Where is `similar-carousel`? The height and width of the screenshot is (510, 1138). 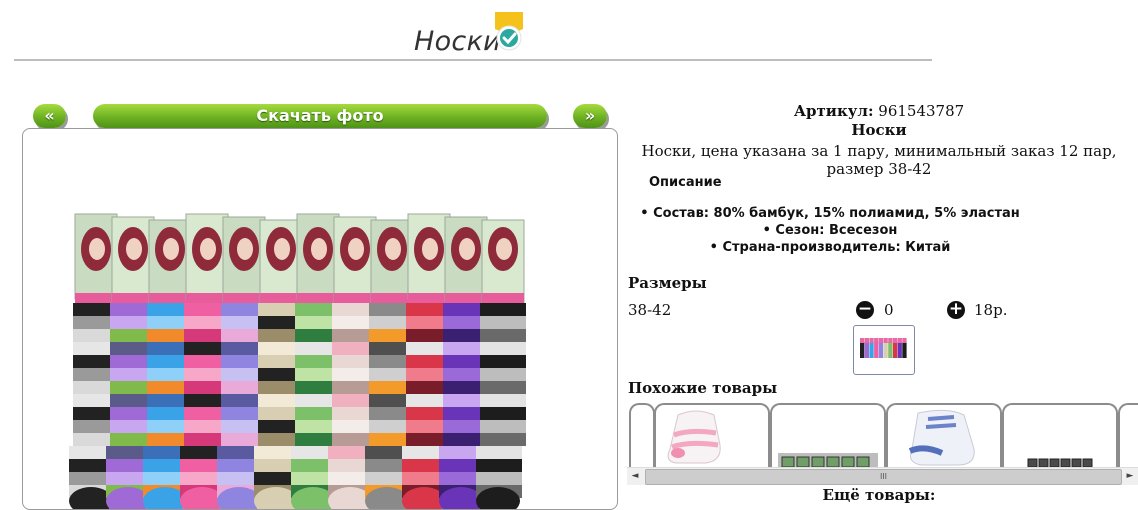
similar-carousel is located at coordinates (882, 435).